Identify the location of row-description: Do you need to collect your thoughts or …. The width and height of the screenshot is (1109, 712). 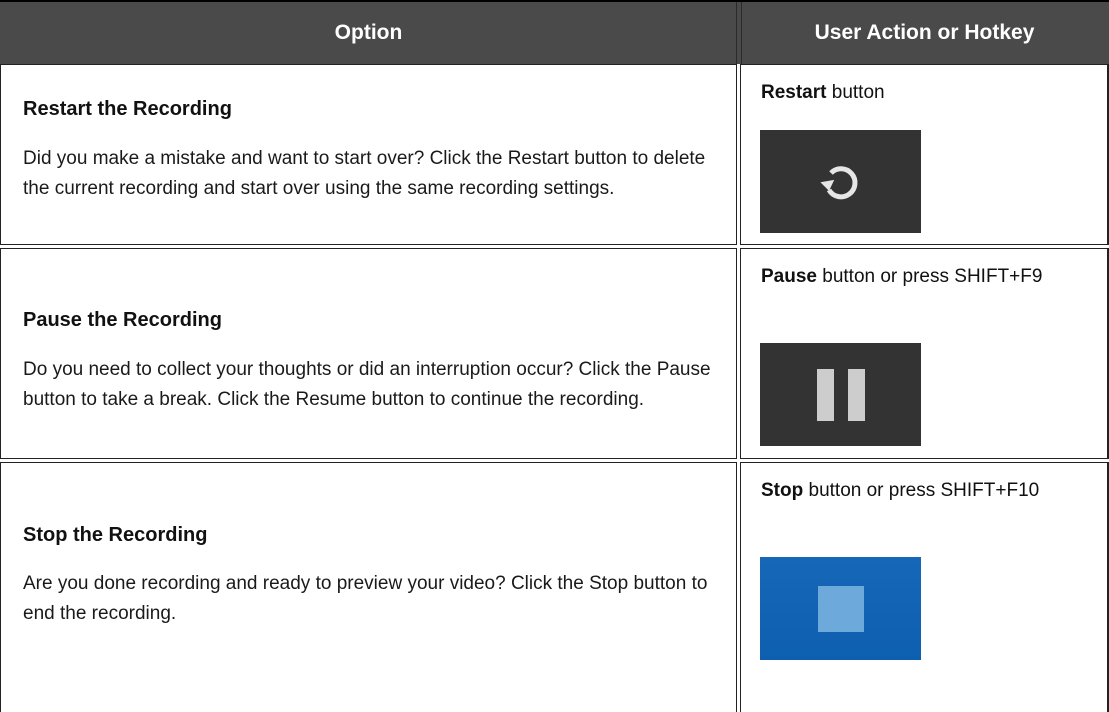
(367, 384).